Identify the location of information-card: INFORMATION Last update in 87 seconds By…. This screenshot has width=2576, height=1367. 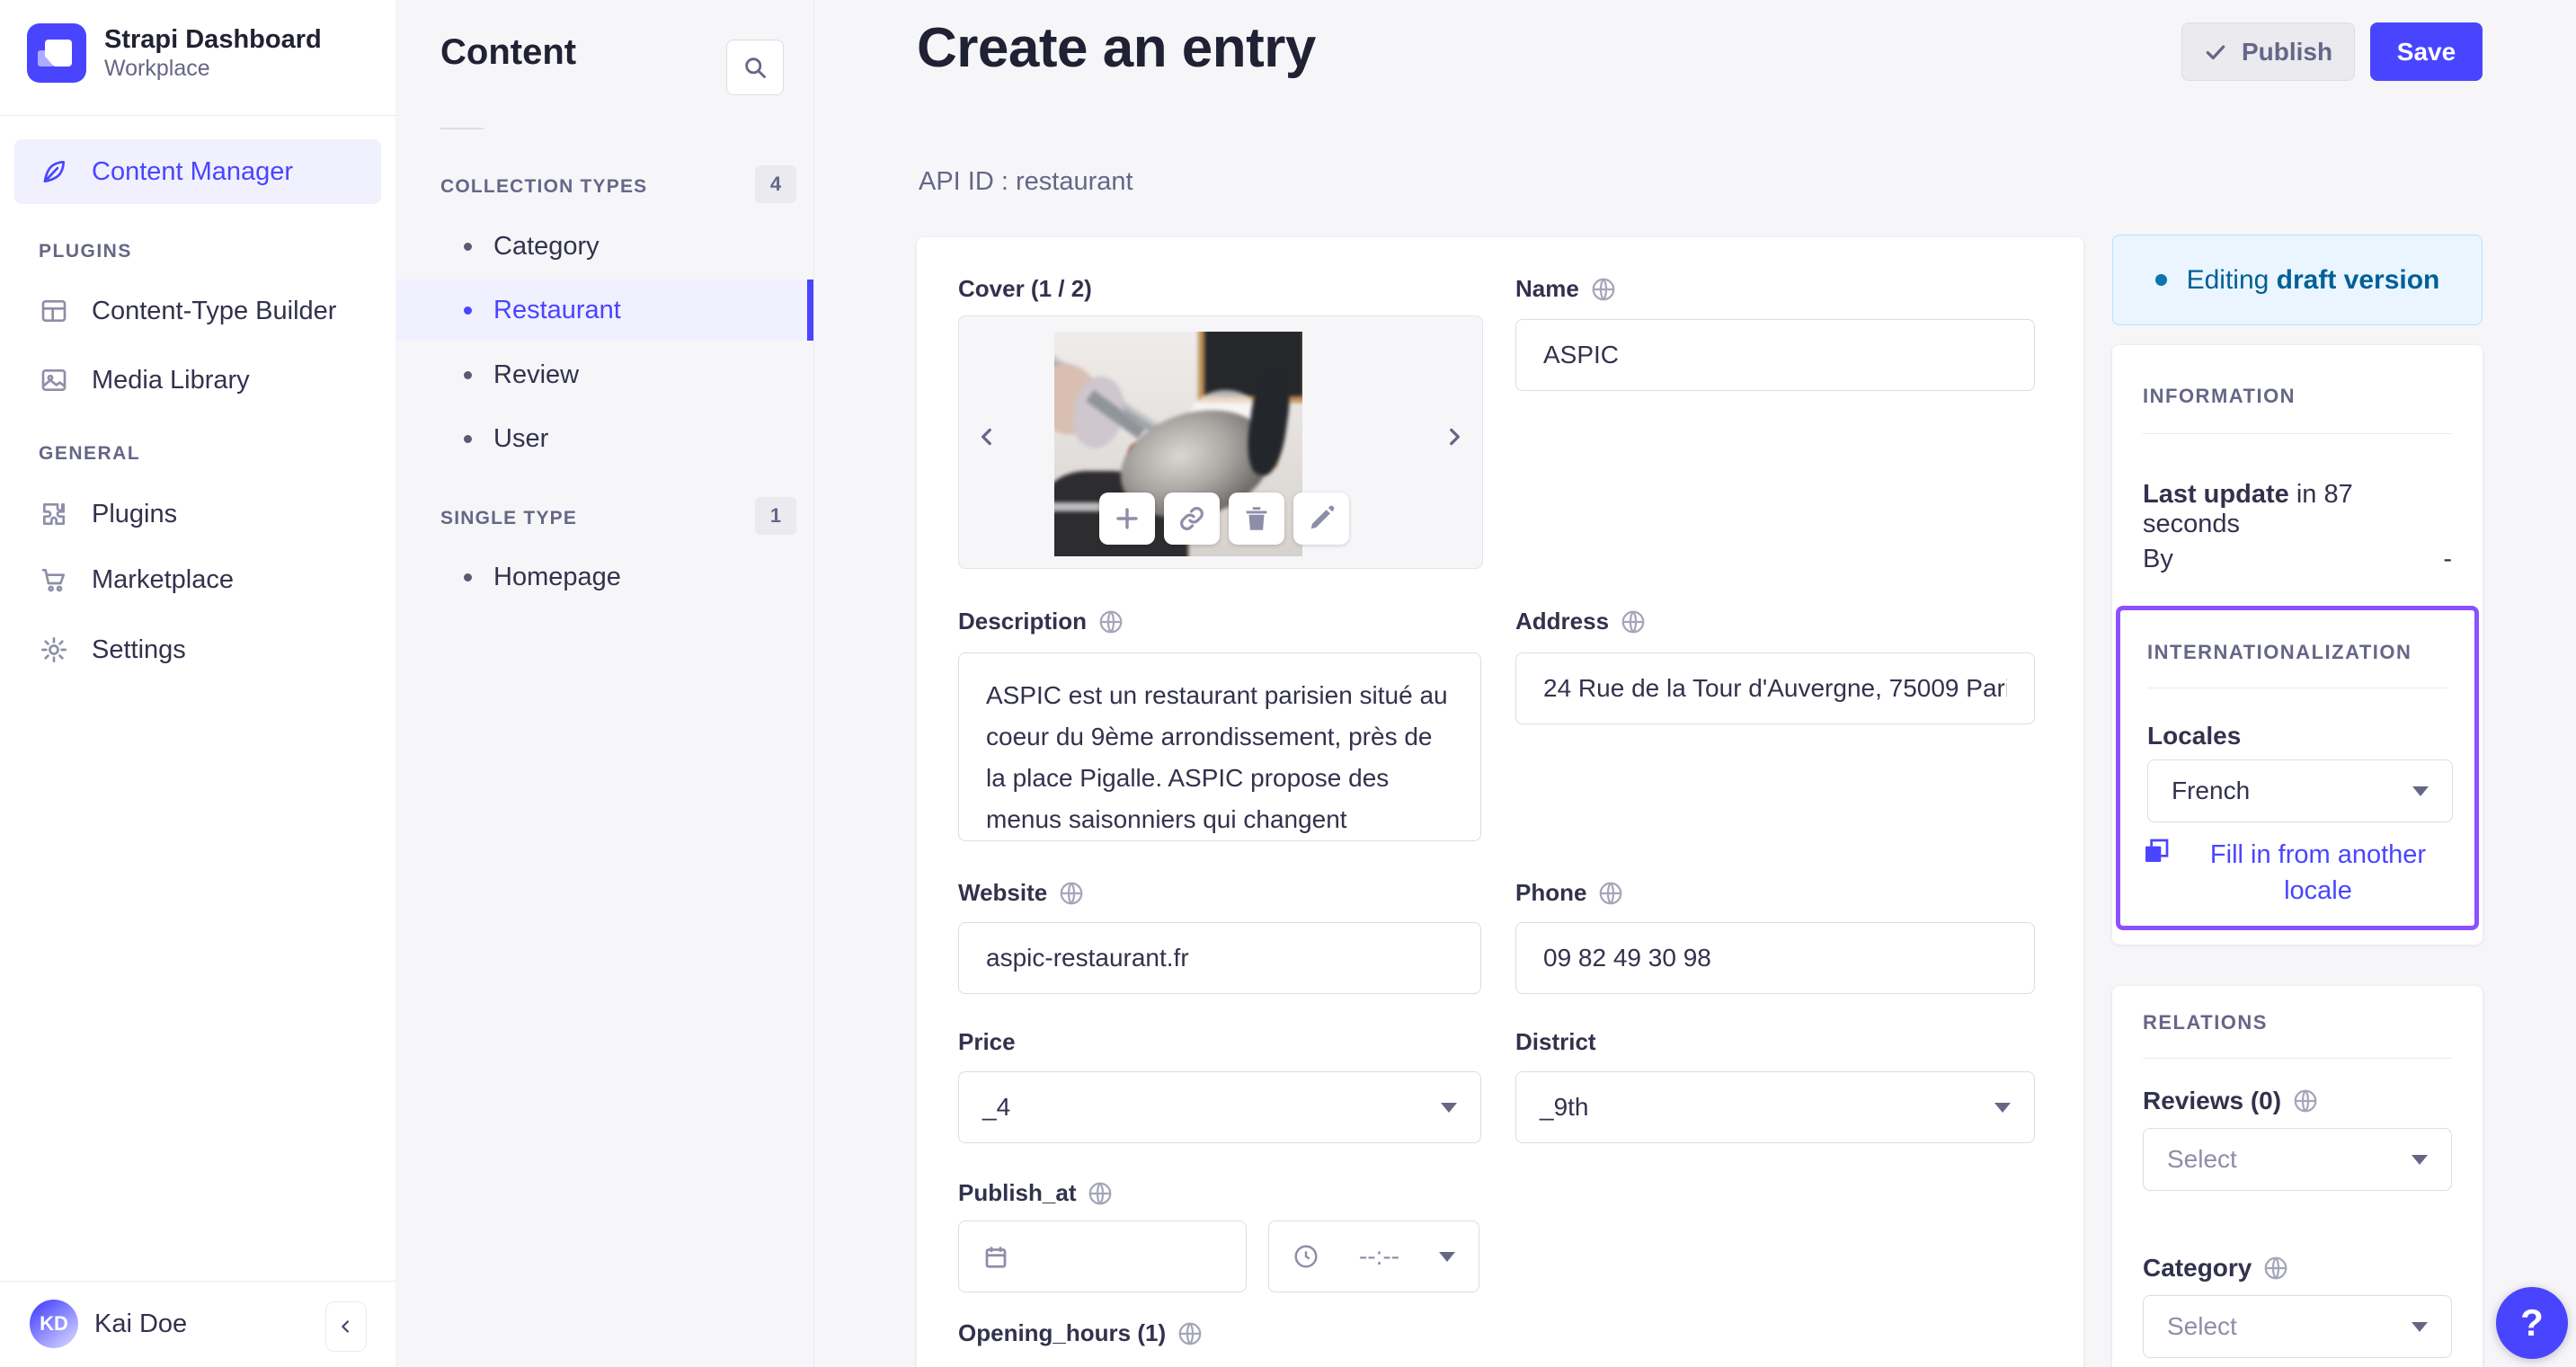
(2297, 645).